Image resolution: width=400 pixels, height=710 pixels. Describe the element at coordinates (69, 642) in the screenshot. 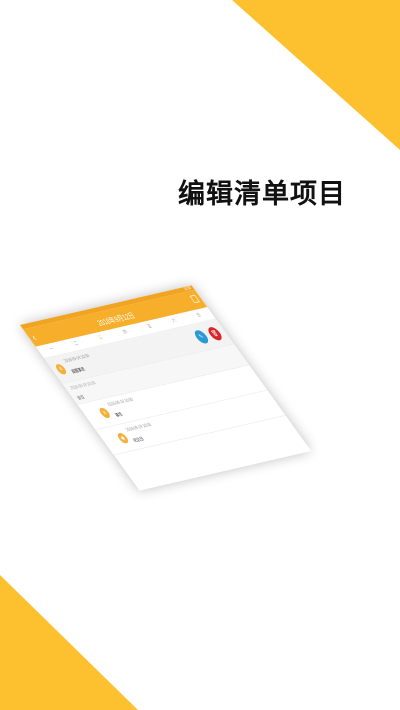

I see `bottom-left-triangle` at that location.